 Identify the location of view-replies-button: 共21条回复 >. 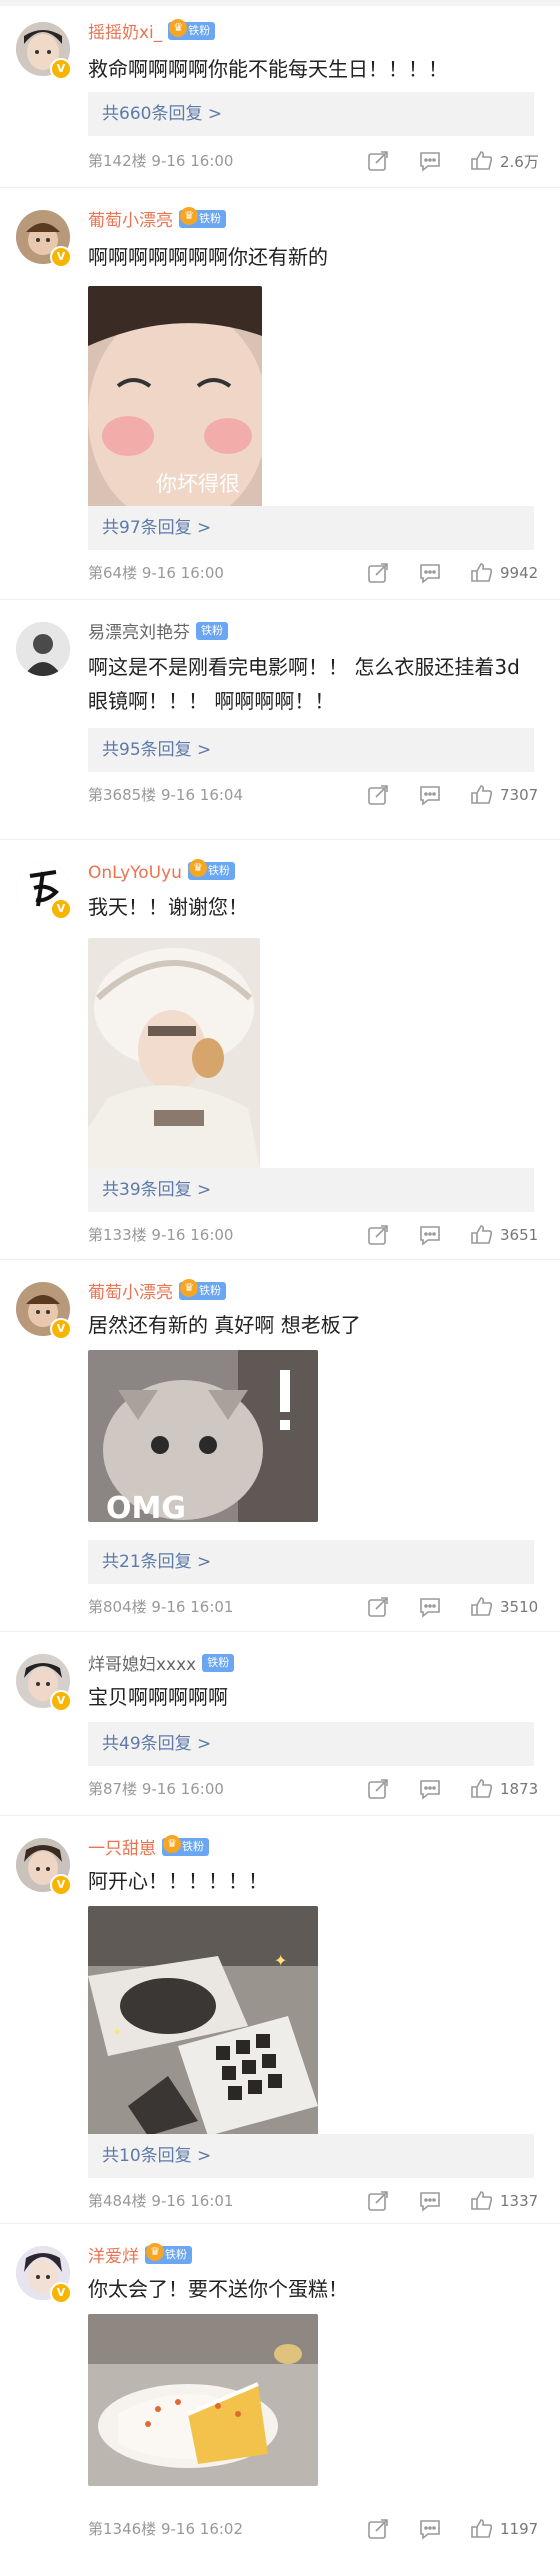
(311, 1562).